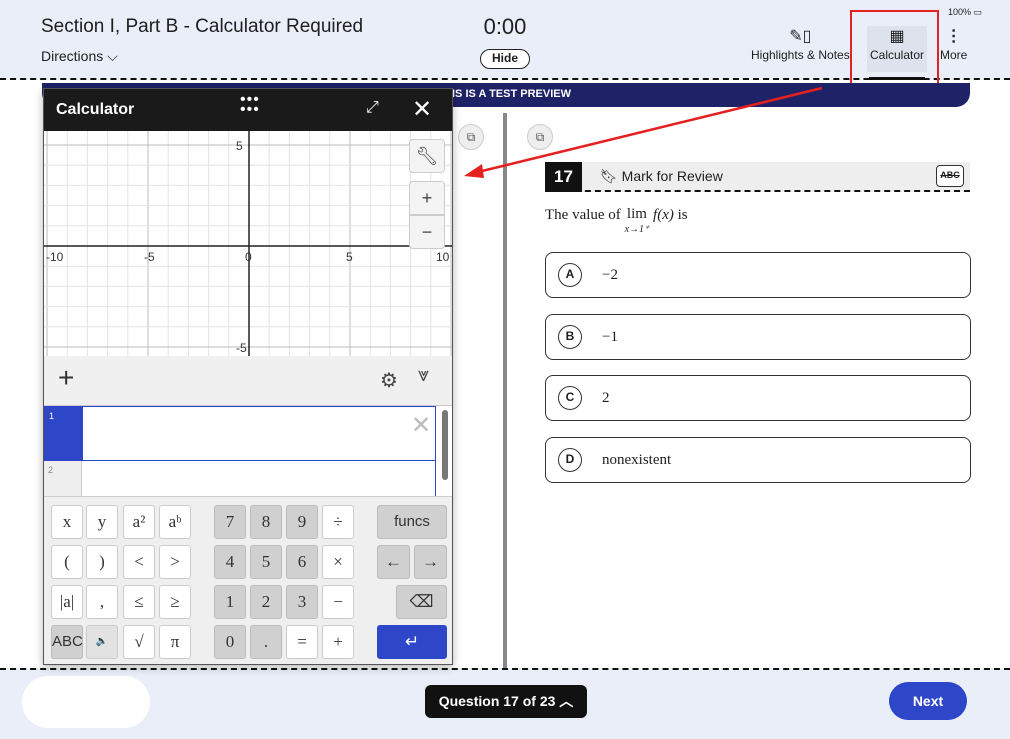 The image size is (1010, 739). I want to click on battery-percent: 100%, so click(960, 12).